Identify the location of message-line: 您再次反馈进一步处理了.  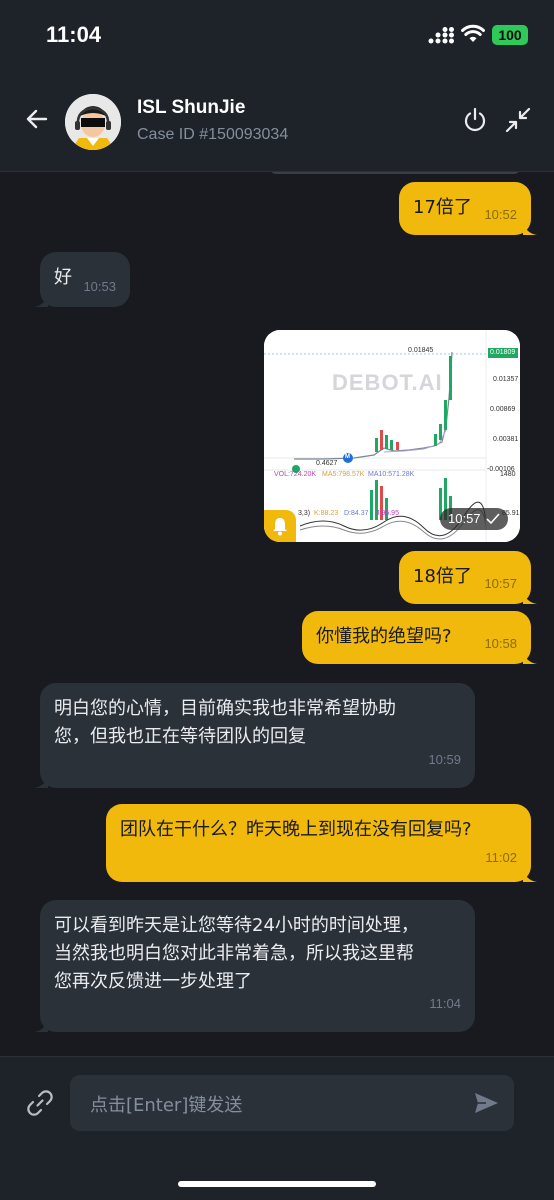
(153, 981).